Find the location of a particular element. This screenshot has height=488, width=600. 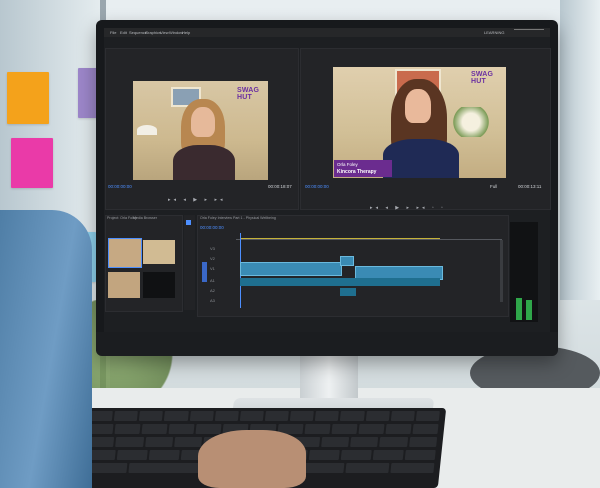

tools-panel is located at coordinates (189, 262).